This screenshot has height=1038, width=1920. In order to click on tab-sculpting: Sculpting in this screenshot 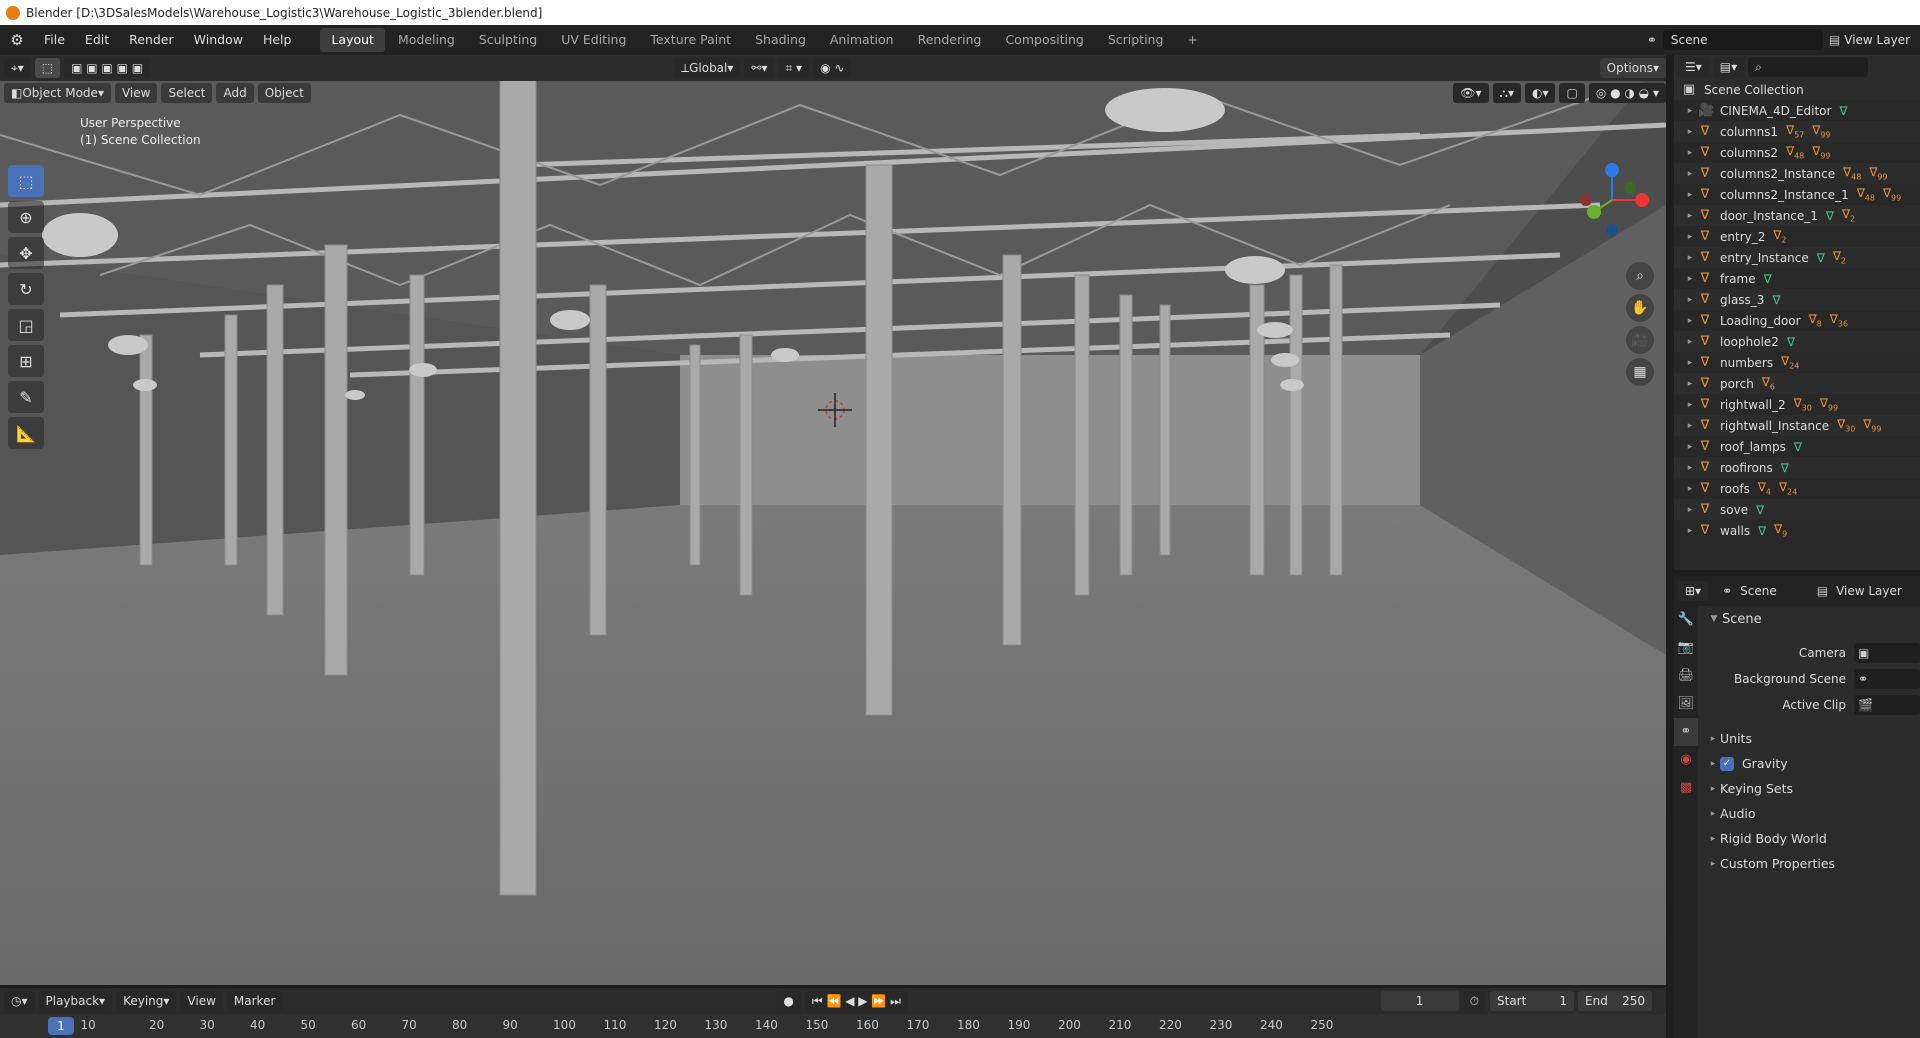, I will do `click(508, 40)`.